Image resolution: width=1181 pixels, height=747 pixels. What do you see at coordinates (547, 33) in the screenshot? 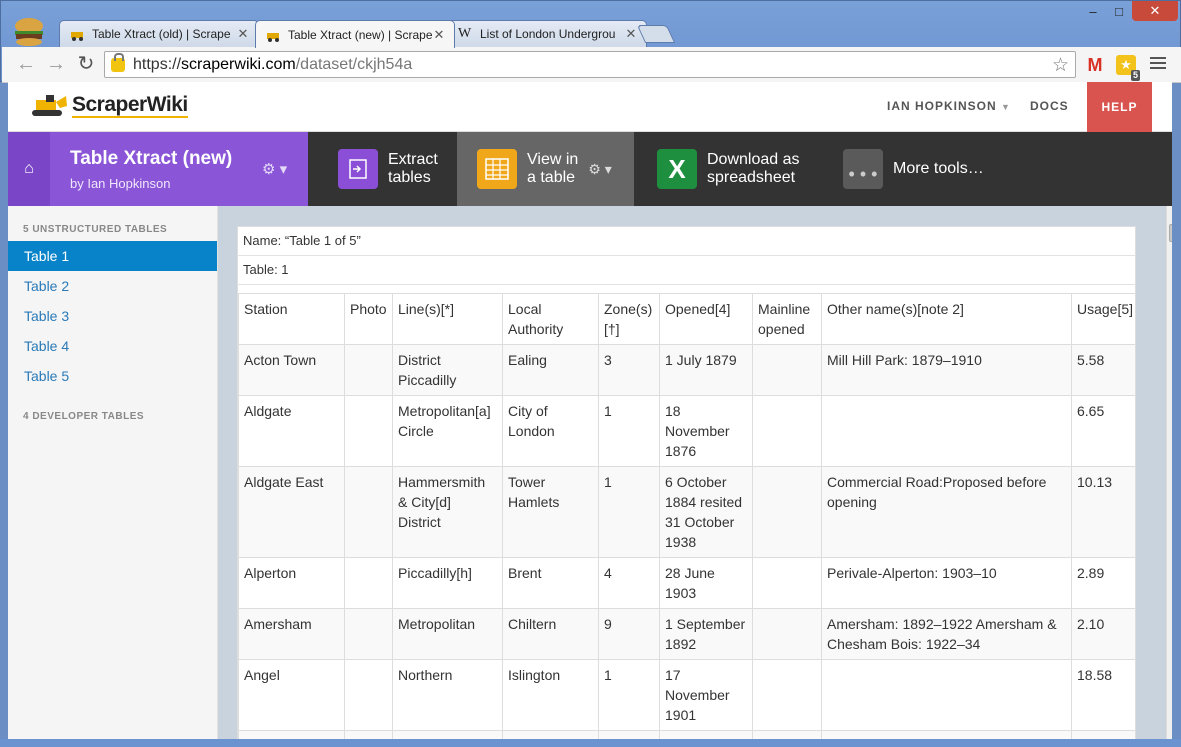
I see `tab-london-underground: W List of London Undergrou ✕` at bounding box center [547, 33].